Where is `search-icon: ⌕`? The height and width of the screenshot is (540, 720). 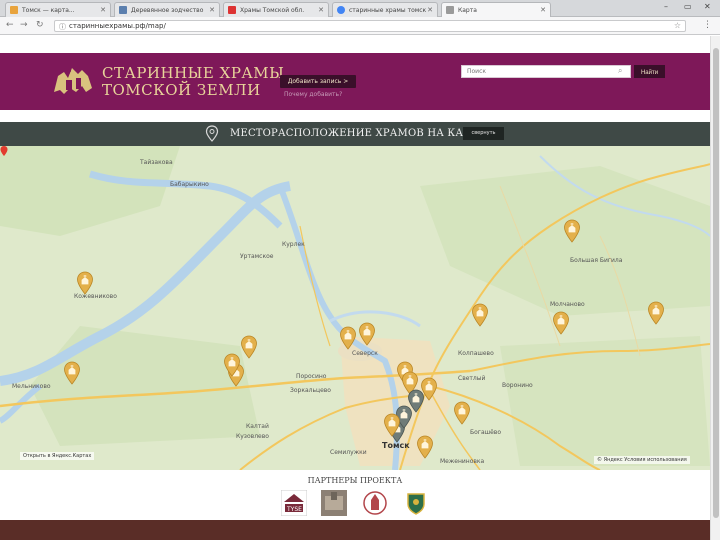 search-icon: ⌕ is located at coordinates (624, 71).